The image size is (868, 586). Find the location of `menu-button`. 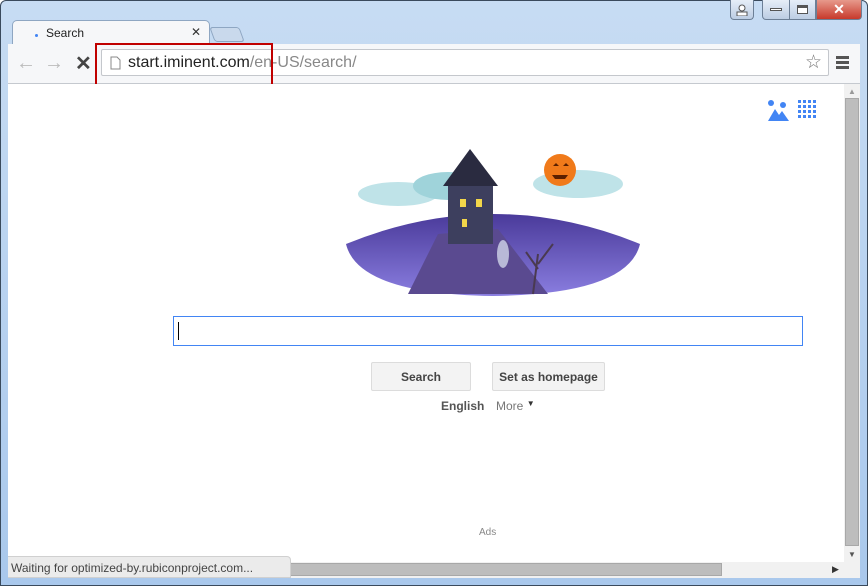

menu-button is located at coordinates (842, 62).